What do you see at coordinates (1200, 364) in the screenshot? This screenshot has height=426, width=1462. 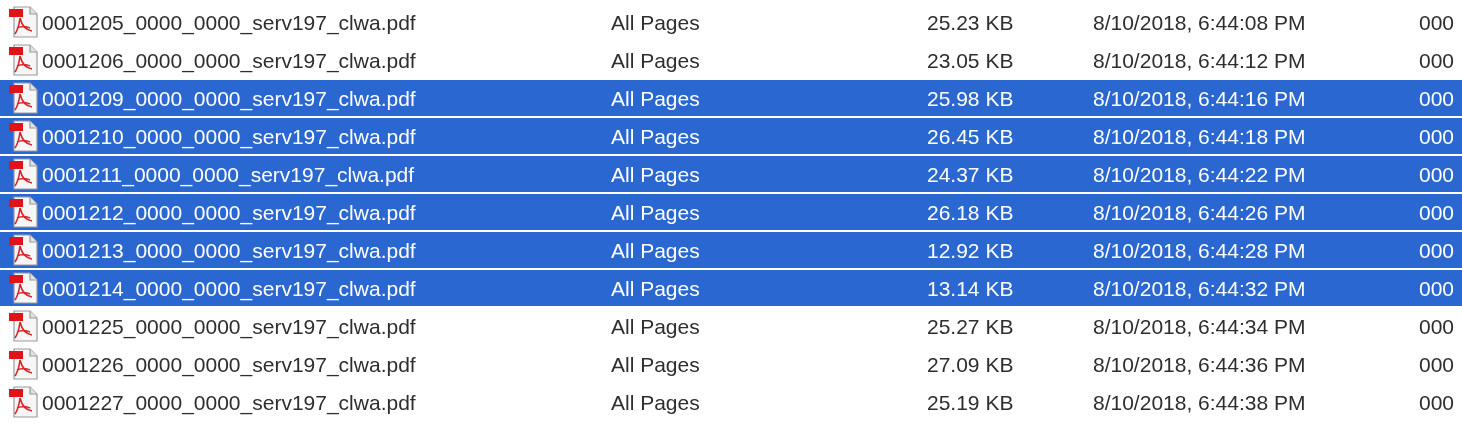 I see `file-date: 8/10/2018, 6:44:36 PM` at bounding box center [1200, 364].